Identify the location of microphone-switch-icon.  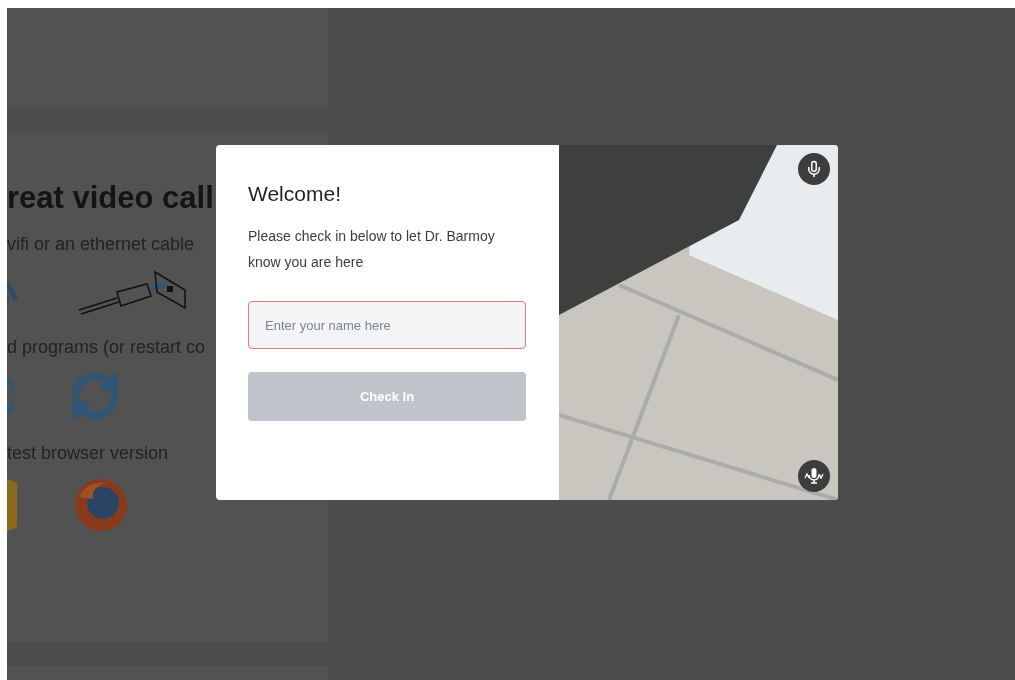
(814, 476).